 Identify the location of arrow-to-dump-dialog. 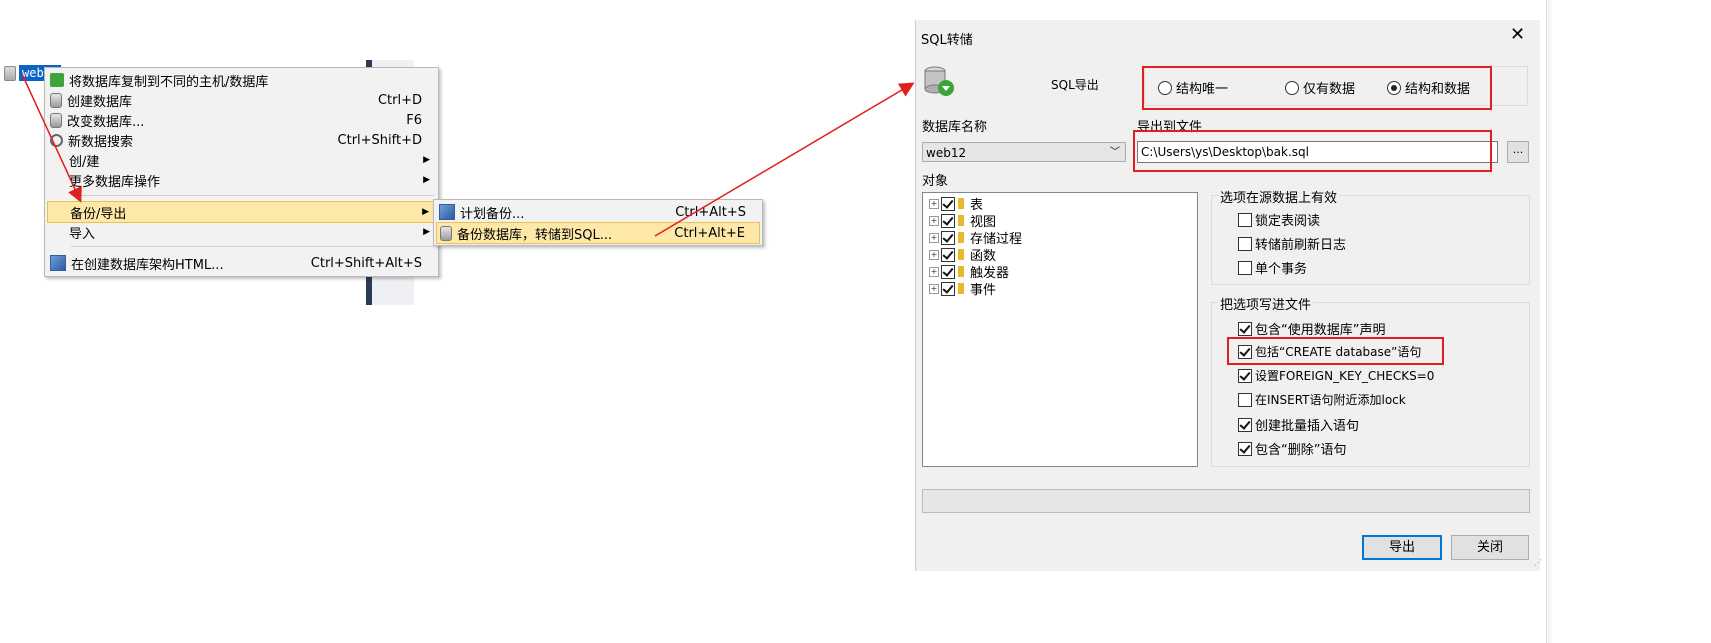
(784, 159).